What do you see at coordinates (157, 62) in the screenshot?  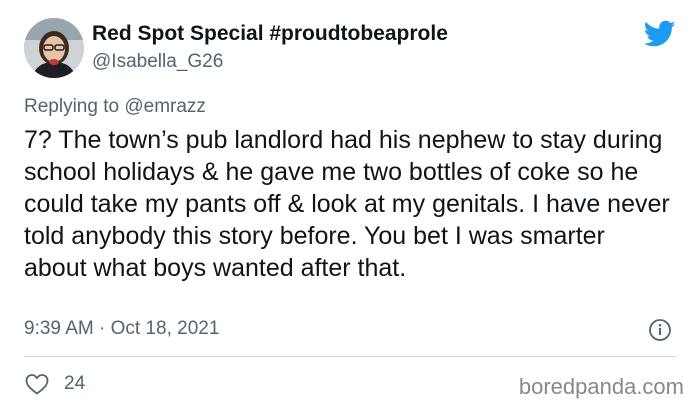 I see `user-handle: @Isabella_G26` at bounding box center [157, 62].